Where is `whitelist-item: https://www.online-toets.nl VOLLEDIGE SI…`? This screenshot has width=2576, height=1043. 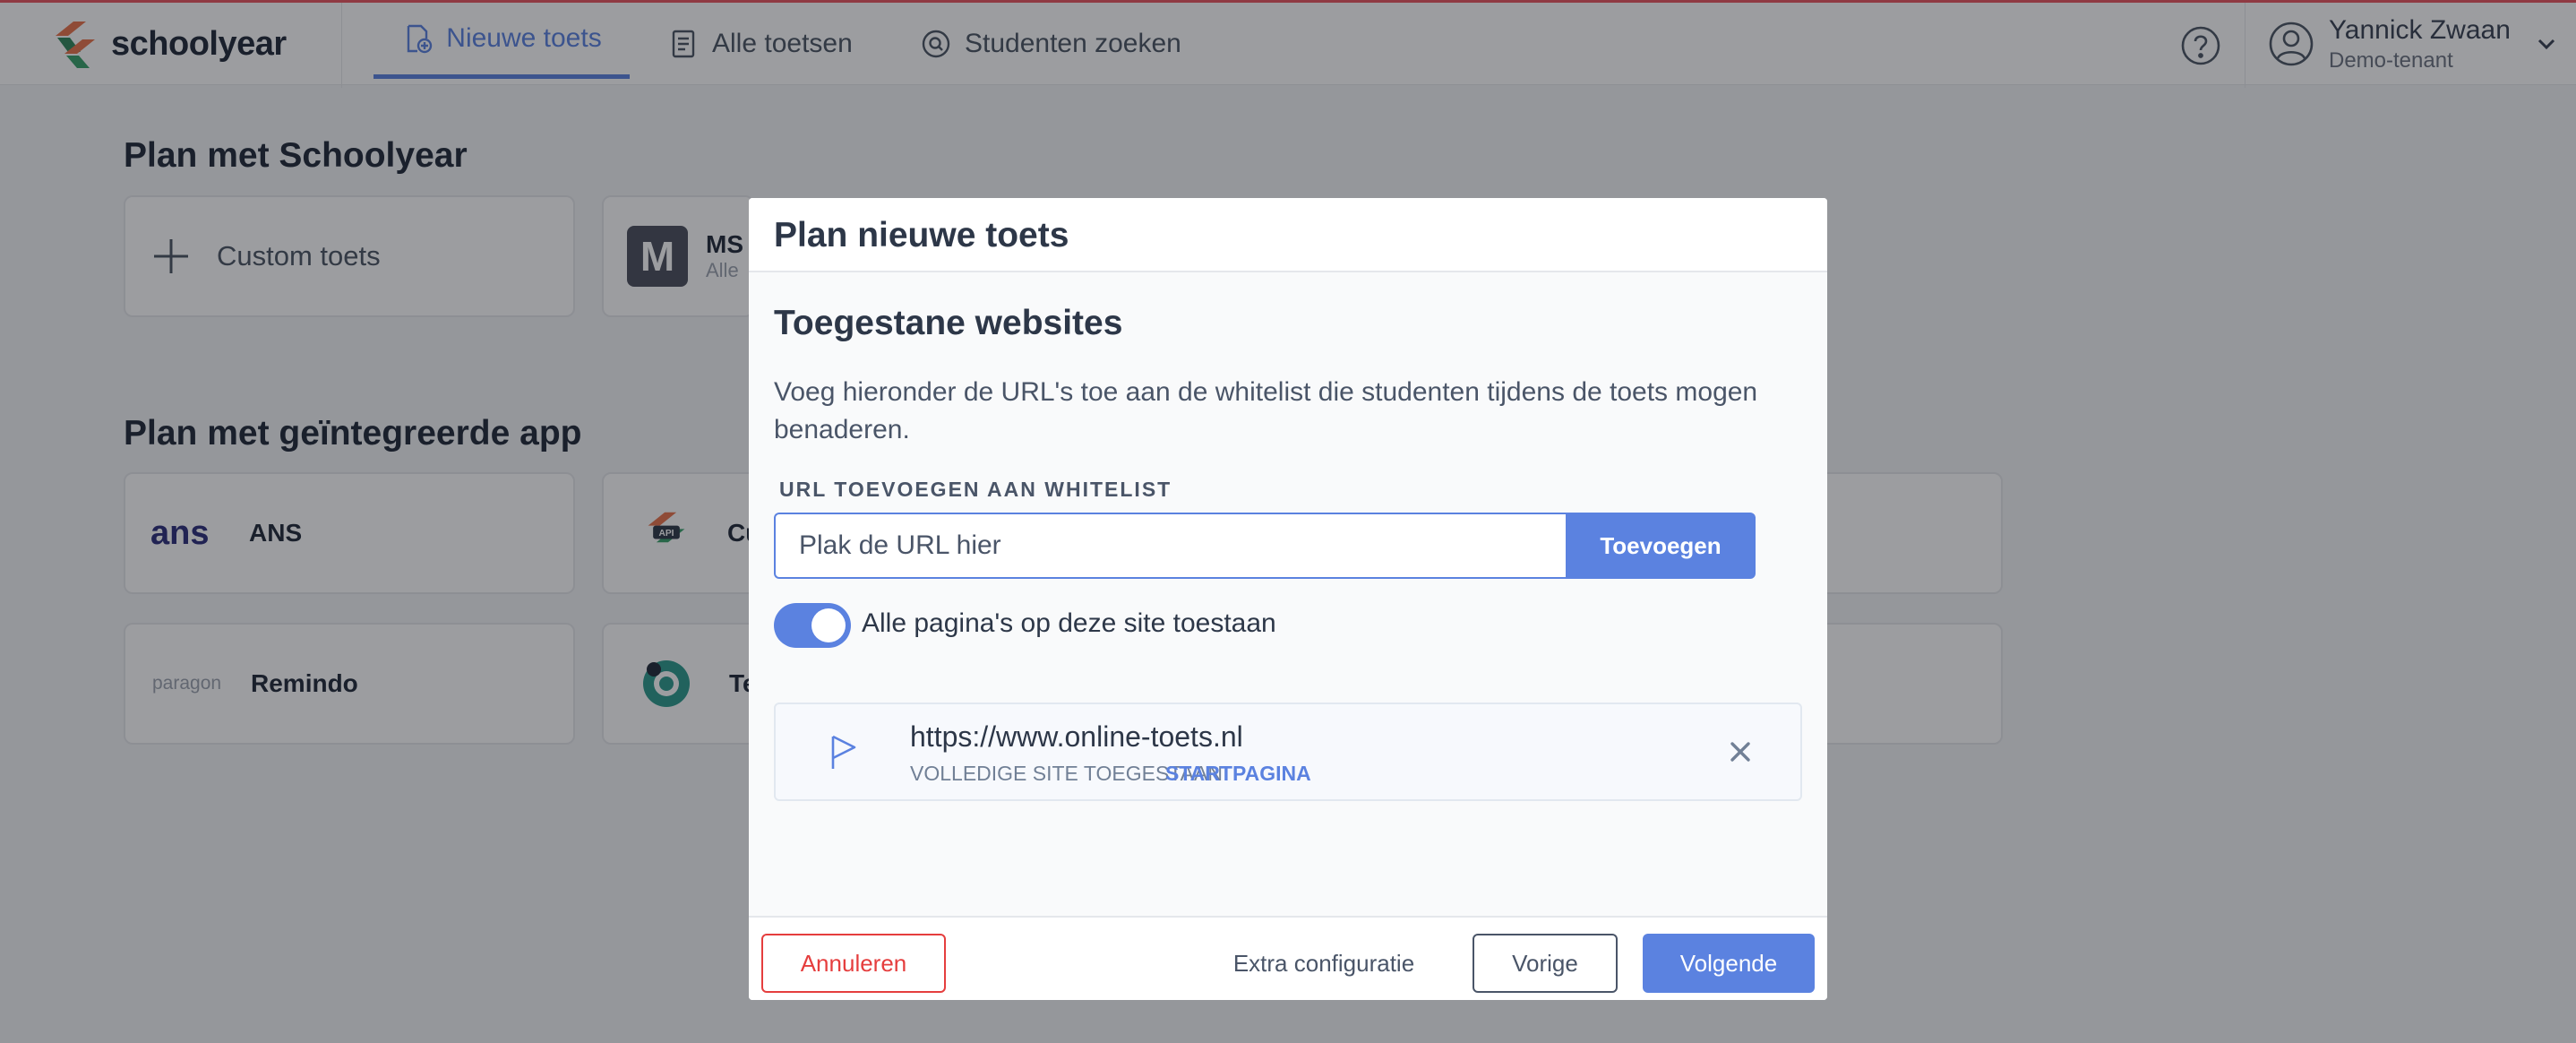 whitelist-item: https://www.online-toets.nl VOLLEDIGE SI… is located at coordinates (1288, 752).